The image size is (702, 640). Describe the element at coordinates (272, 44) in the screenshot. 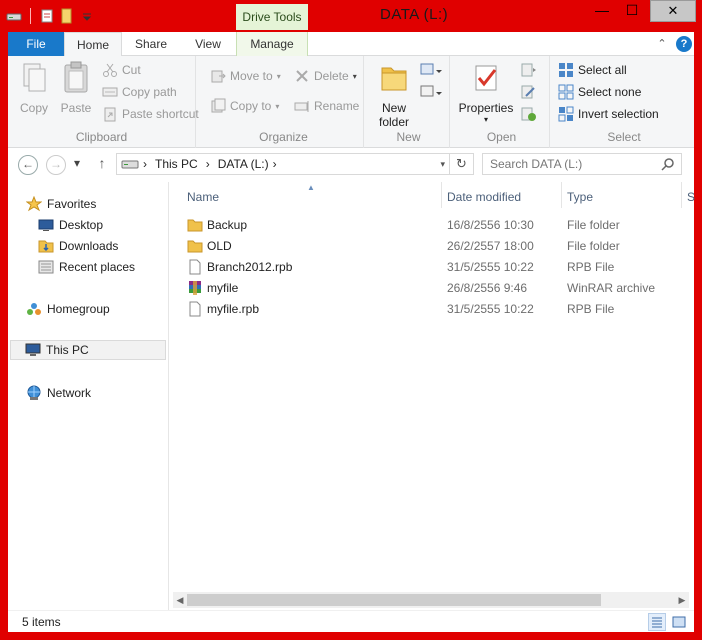

I see `tab-manage: Manage` at that location.